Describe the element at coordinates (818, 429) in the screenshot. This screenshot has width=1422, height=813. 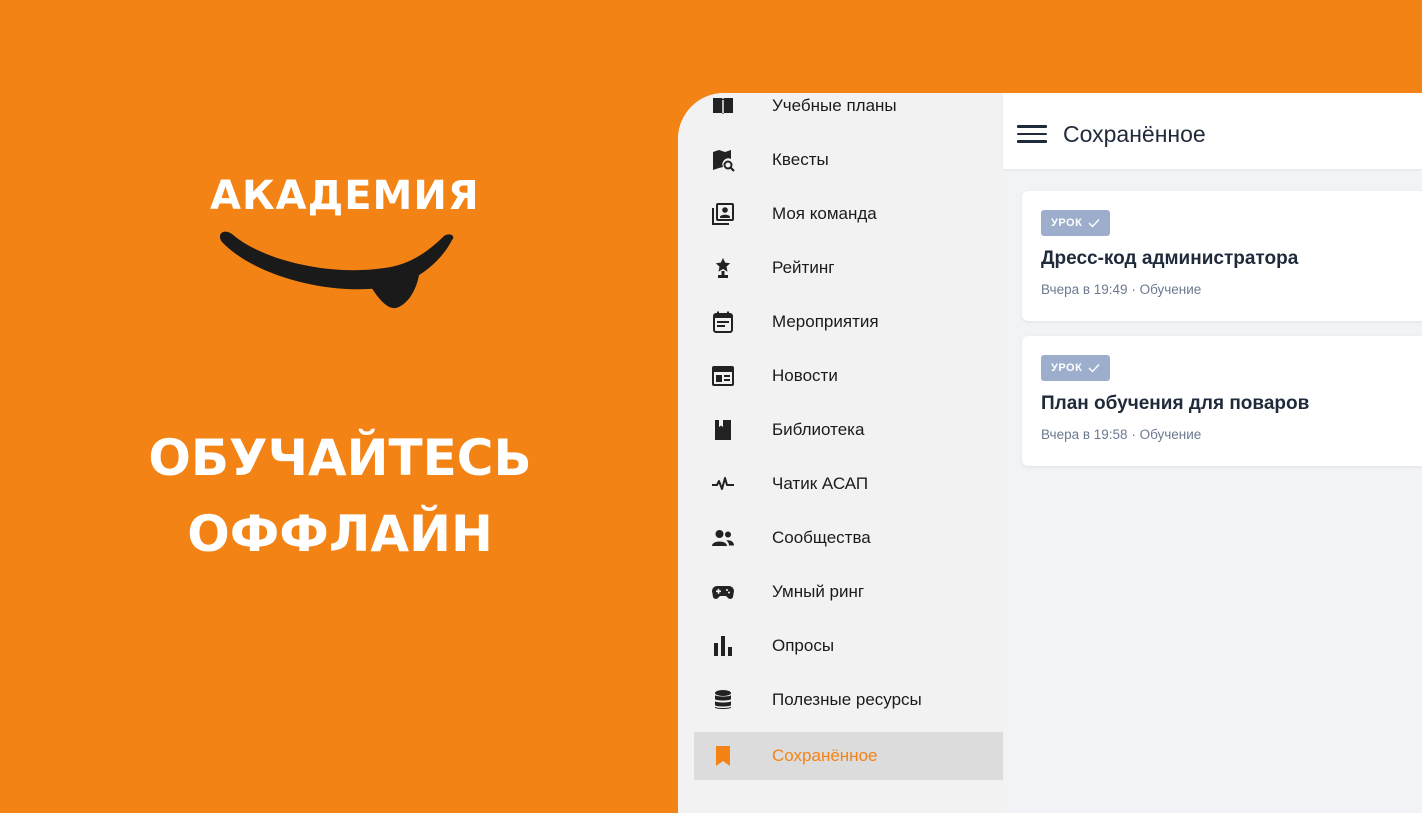
I see `drawer-item-label: Библиотека` at that location.